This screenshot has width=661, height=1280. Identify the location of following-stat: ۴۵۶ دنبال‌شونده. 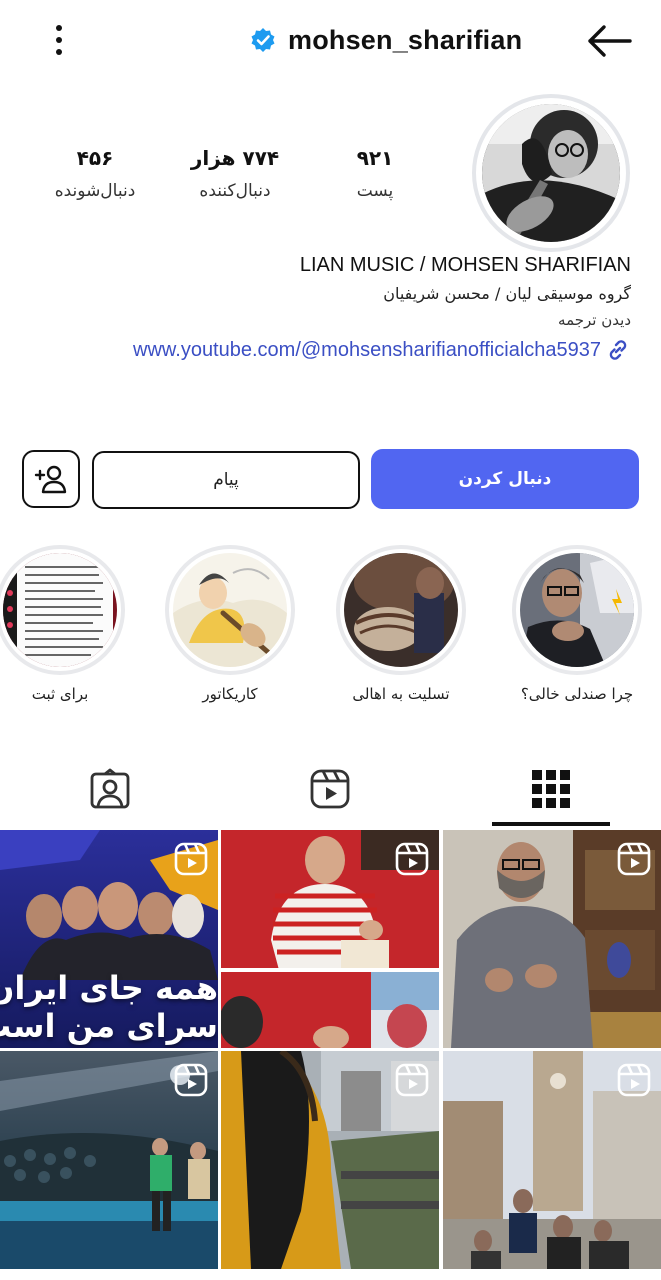
(95, 173).